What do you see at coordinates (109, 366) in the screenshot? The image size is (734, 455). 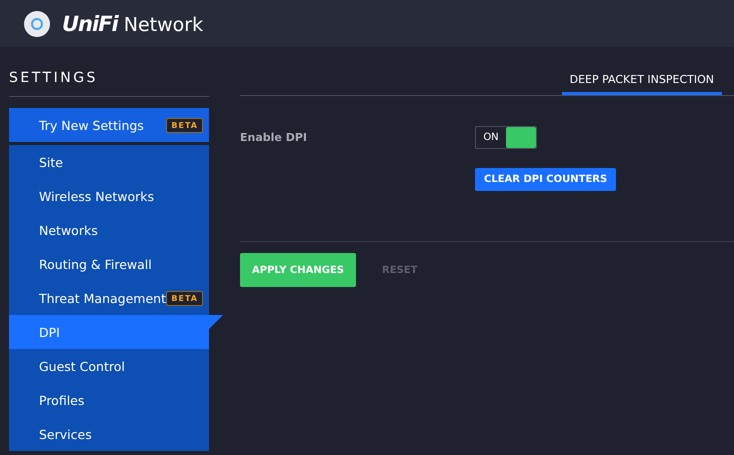 I see `sidebar-item: Guest Control` at bounding box center [109, 366].